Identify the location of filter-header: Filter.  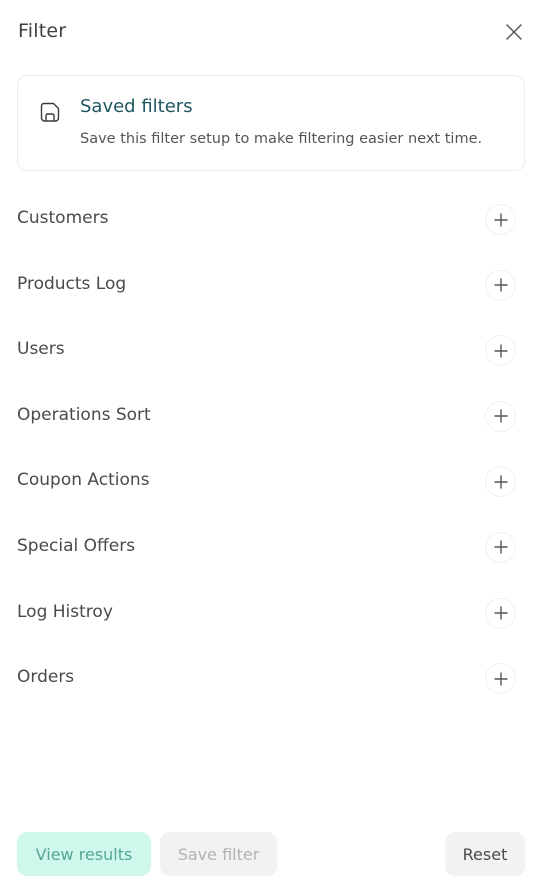
(268, 32).